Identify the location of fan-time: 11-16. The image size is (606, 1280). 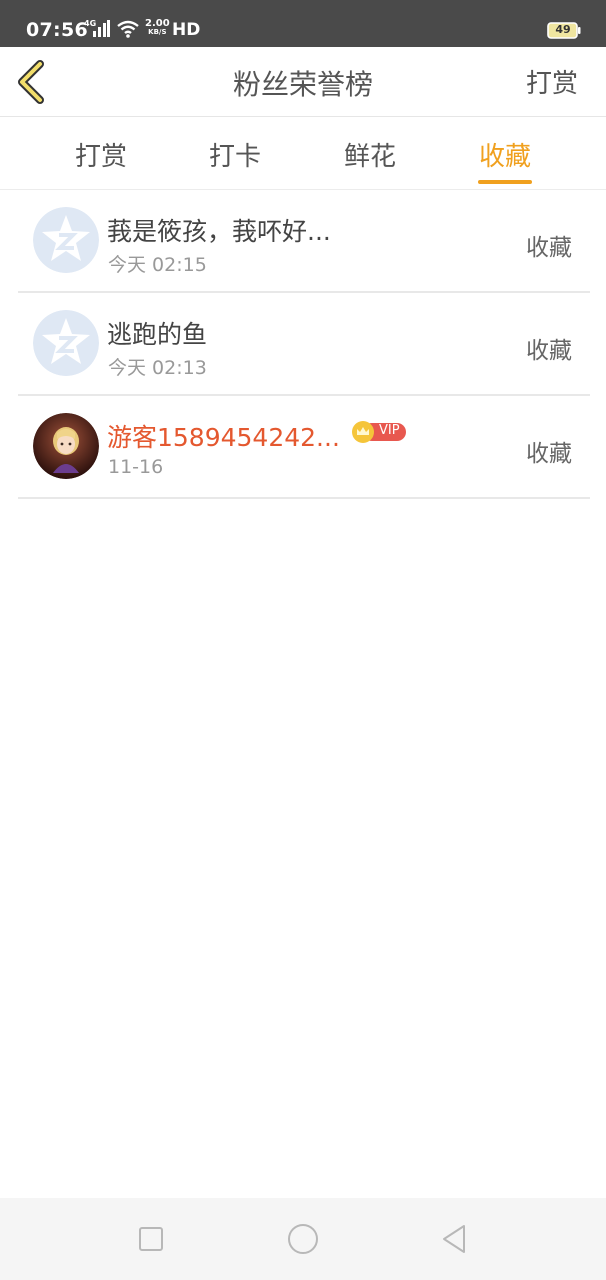
(136, 467).